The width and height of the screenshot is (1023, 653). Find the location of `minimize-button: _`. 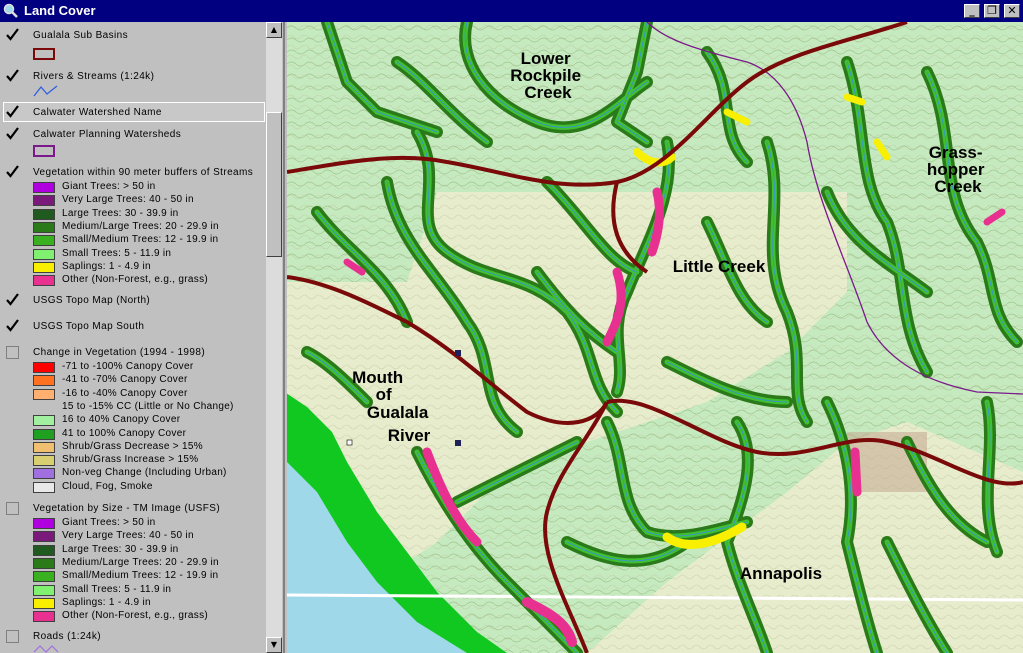

minimize-button: _ is located at coordinates (972, 11).